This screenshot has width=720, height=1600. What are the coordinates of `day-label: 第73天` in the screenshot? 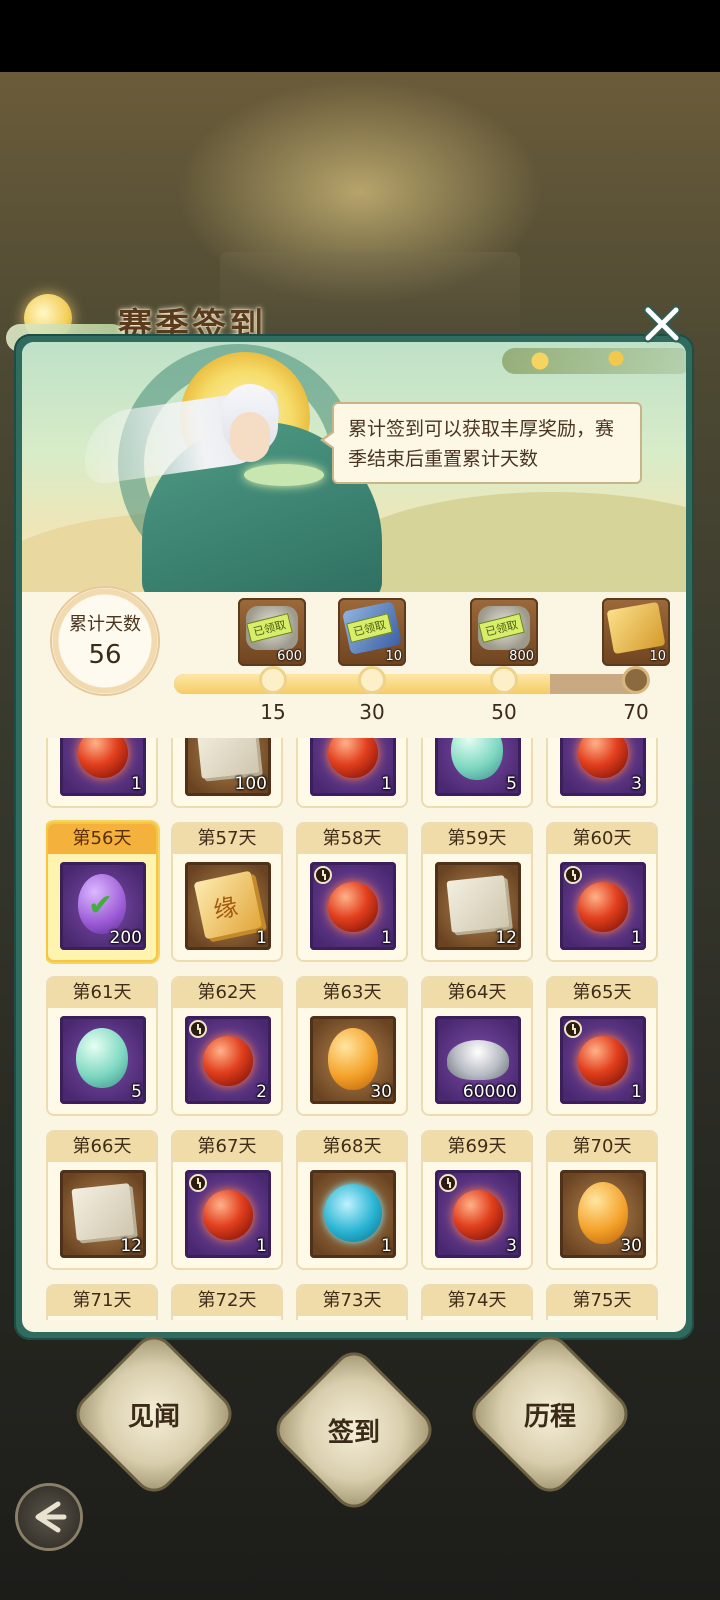 It's located at (352, 1301).